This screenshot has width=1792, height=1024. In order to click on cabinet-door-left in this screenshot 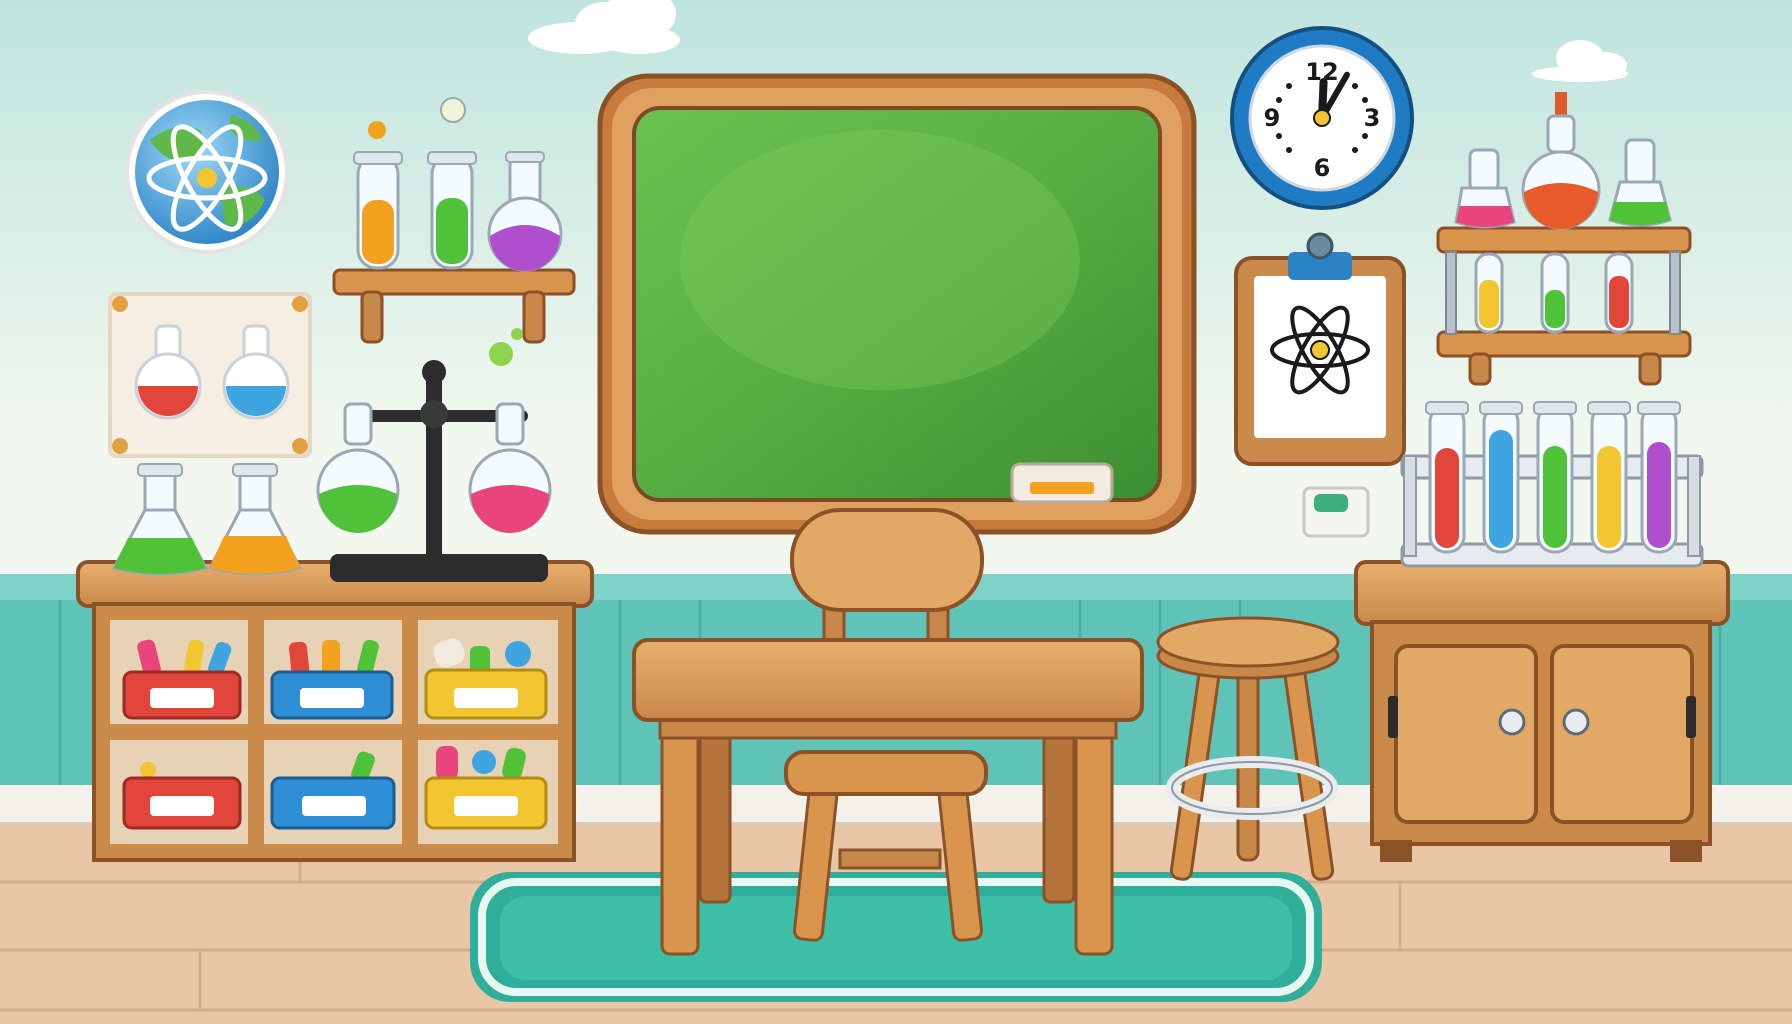, I will do `click(1463, 734)`.